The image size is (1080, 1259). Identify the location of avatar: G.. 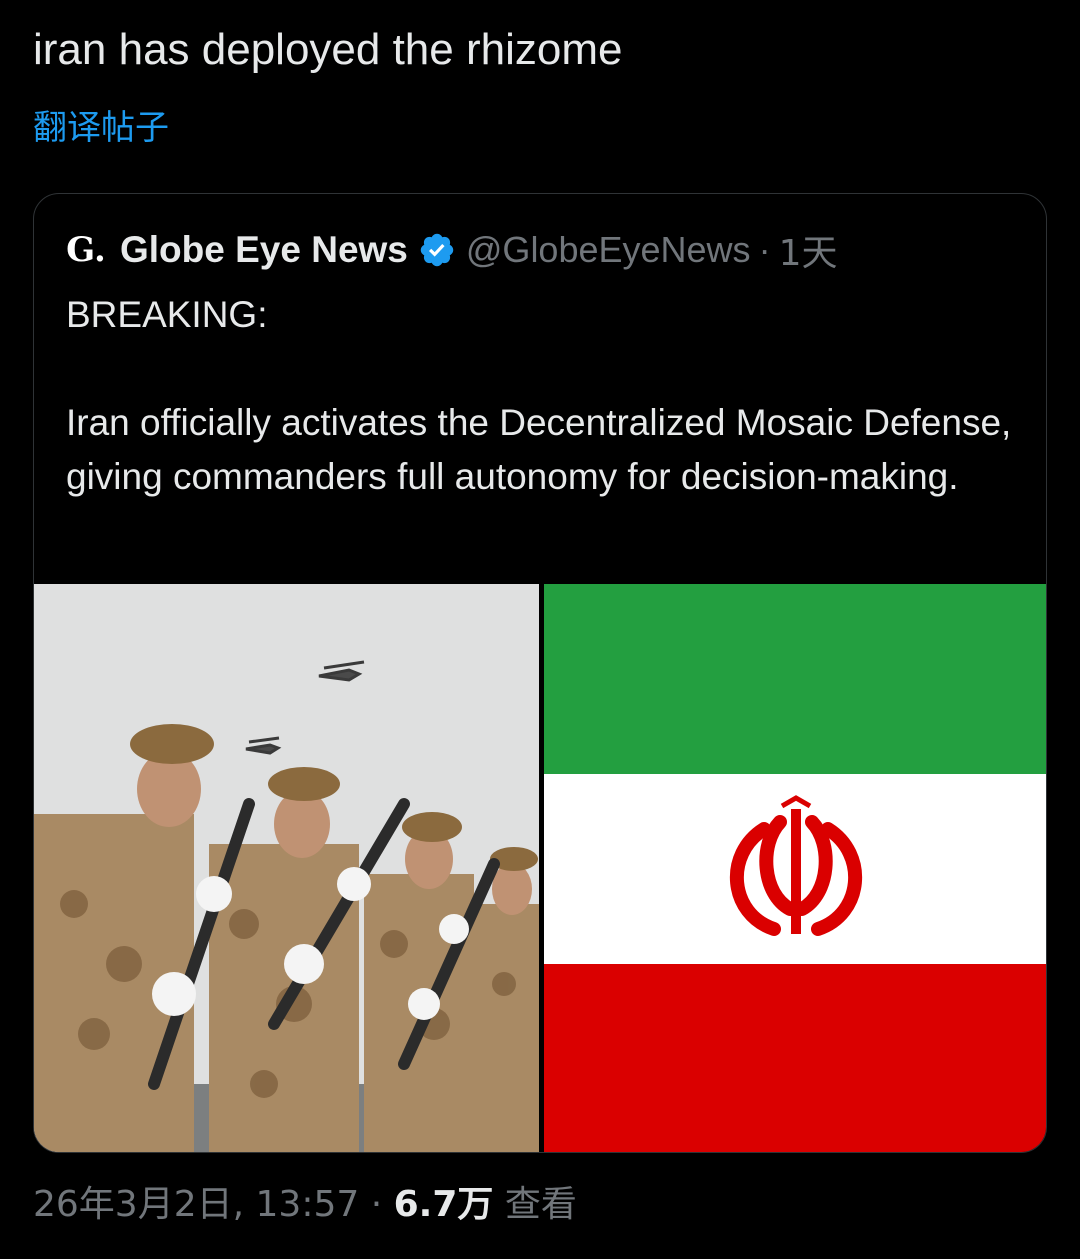
(86, 250).